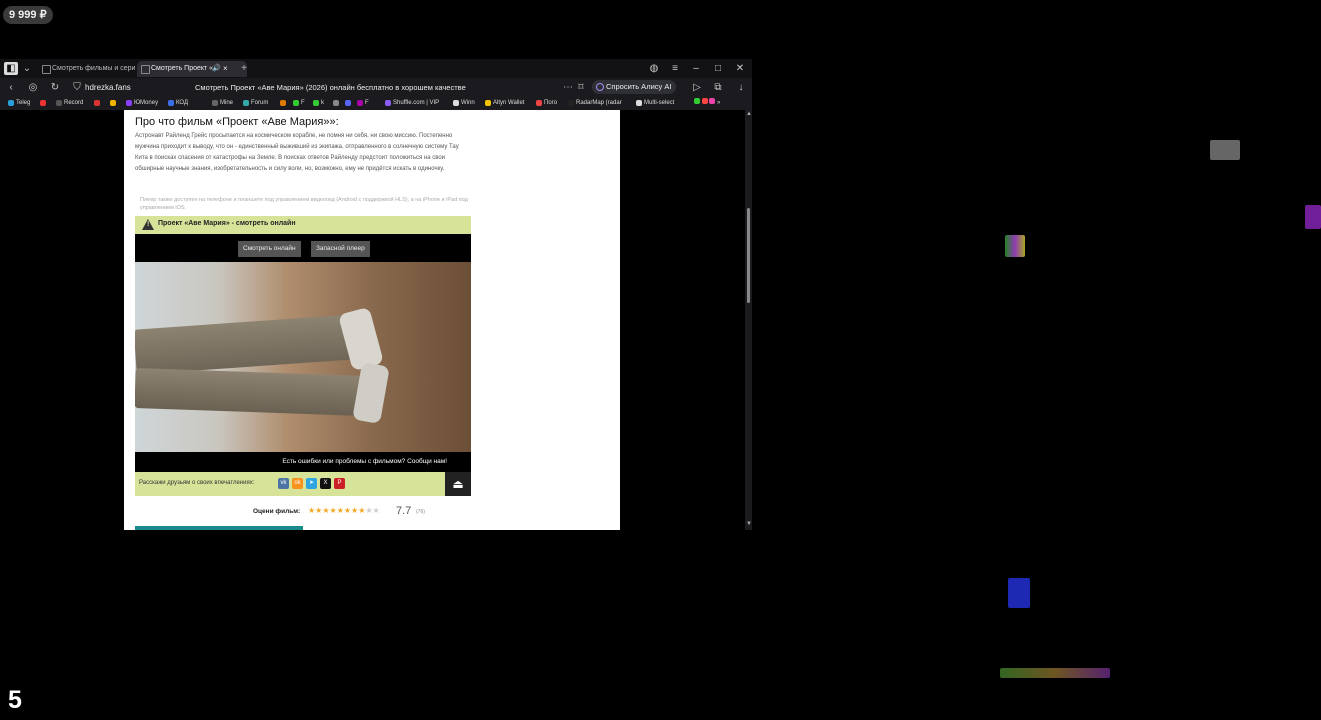 The image size is (1321, 720). What do you see at coordinates (197, 483) in the screenshot?
I see `share-label: Расскажи друзьям о своих впечатлениях:` at bounding box center [197, 483].